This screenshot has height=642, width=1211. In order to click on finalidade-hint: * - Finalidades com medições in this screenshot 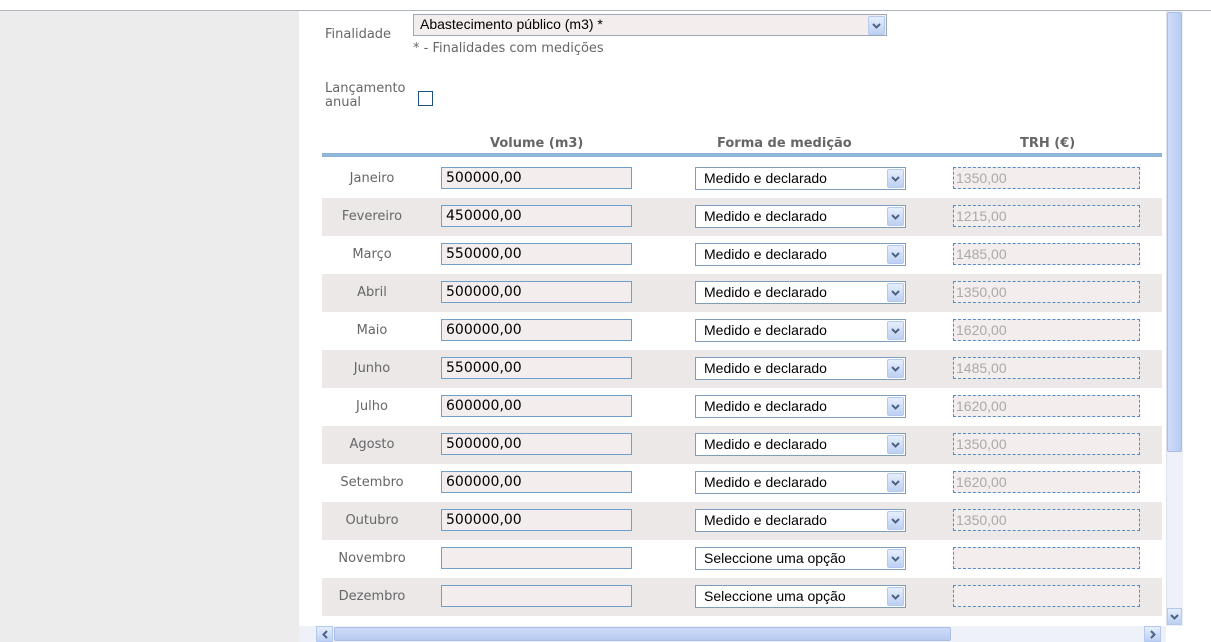, I will do `click(508, 48)`.